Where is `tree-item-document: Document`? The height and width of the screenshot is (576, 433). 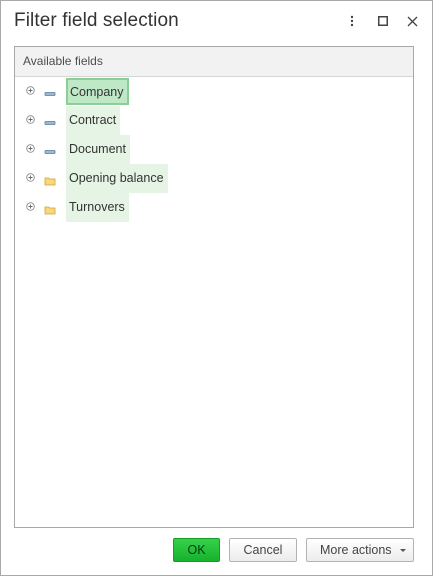
tree-item-document: Document is located at coordinates (214, 149).